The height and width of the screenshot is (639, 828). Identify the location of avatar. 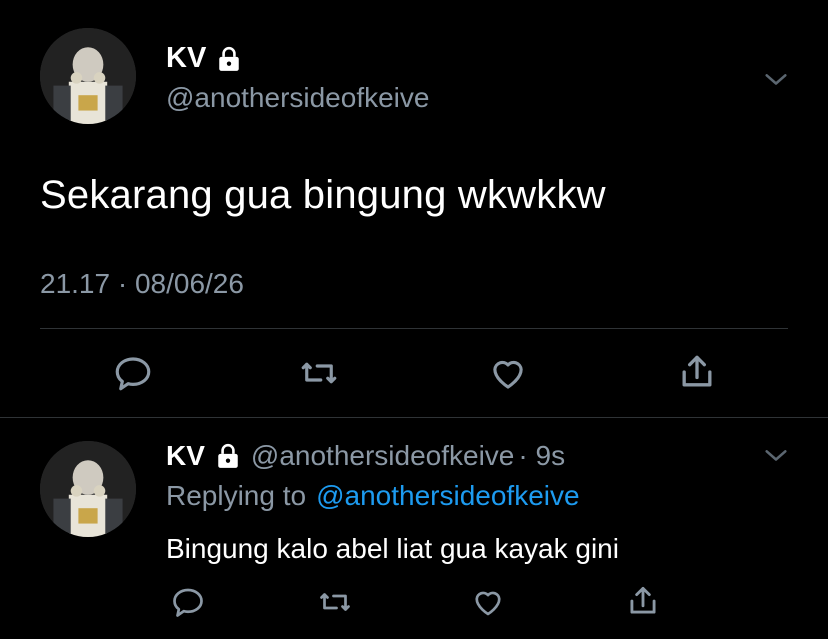
(88, 76).